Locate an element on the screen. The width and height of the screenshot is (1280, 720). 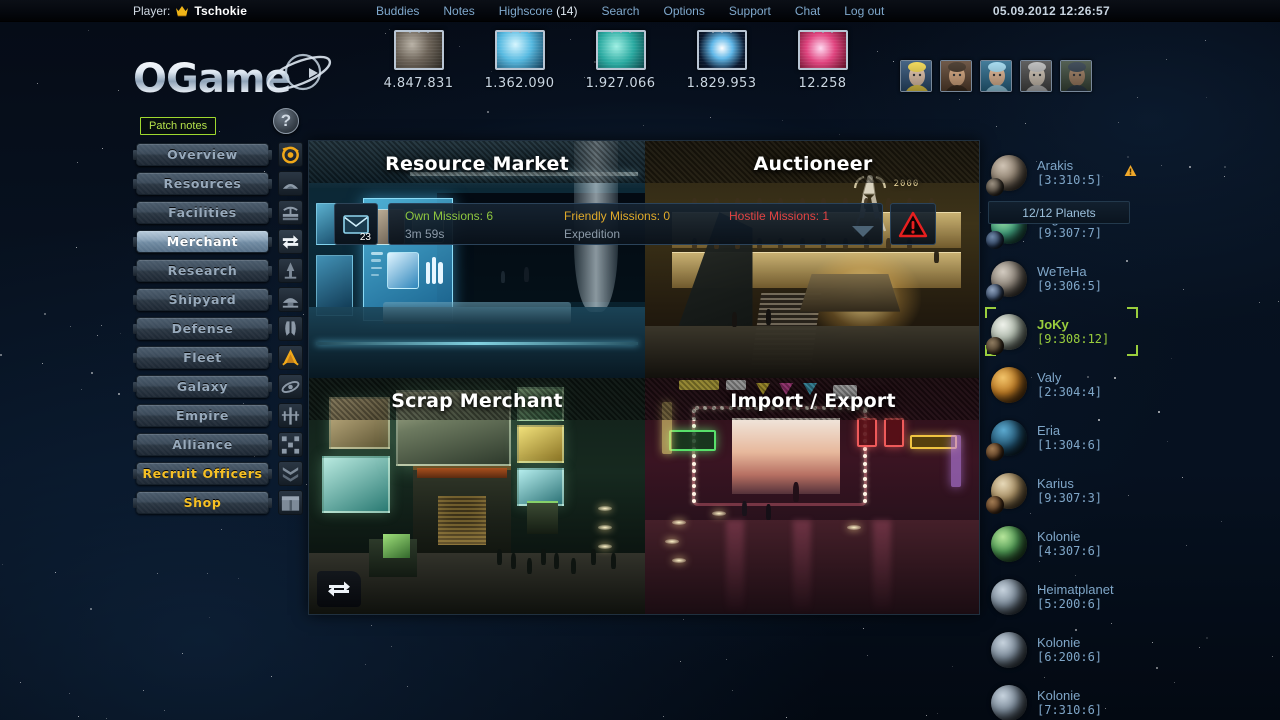
planet-list-item: Valy [2:304:4] is located at coordinates (1075, 384).